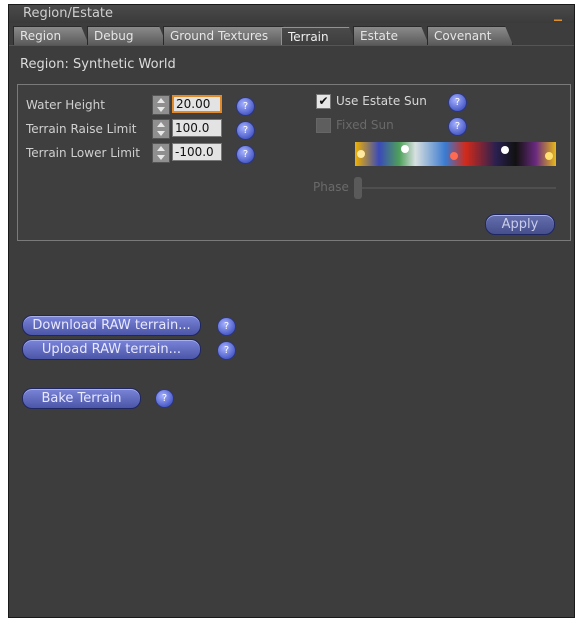  I want to click on tab-terrain: Terrain, so click(319, 36).